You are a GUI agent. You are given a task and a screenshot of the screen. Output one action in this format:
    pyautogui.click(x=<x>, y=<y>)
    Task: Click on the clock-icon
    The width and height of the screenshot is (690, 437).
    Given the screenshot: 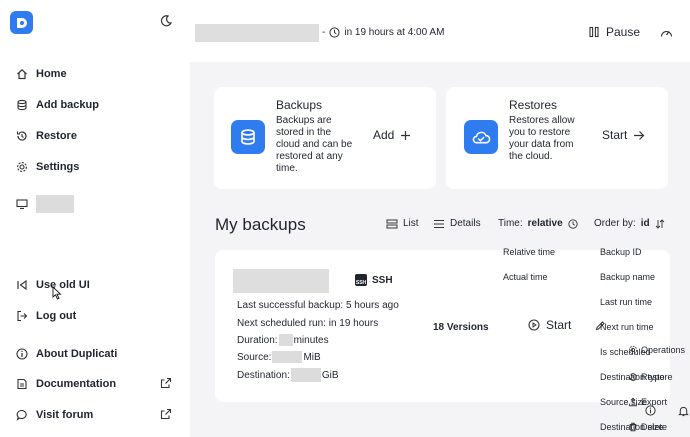 What is the action you would take?
    pyautogui.click(x=334, y=32)
    